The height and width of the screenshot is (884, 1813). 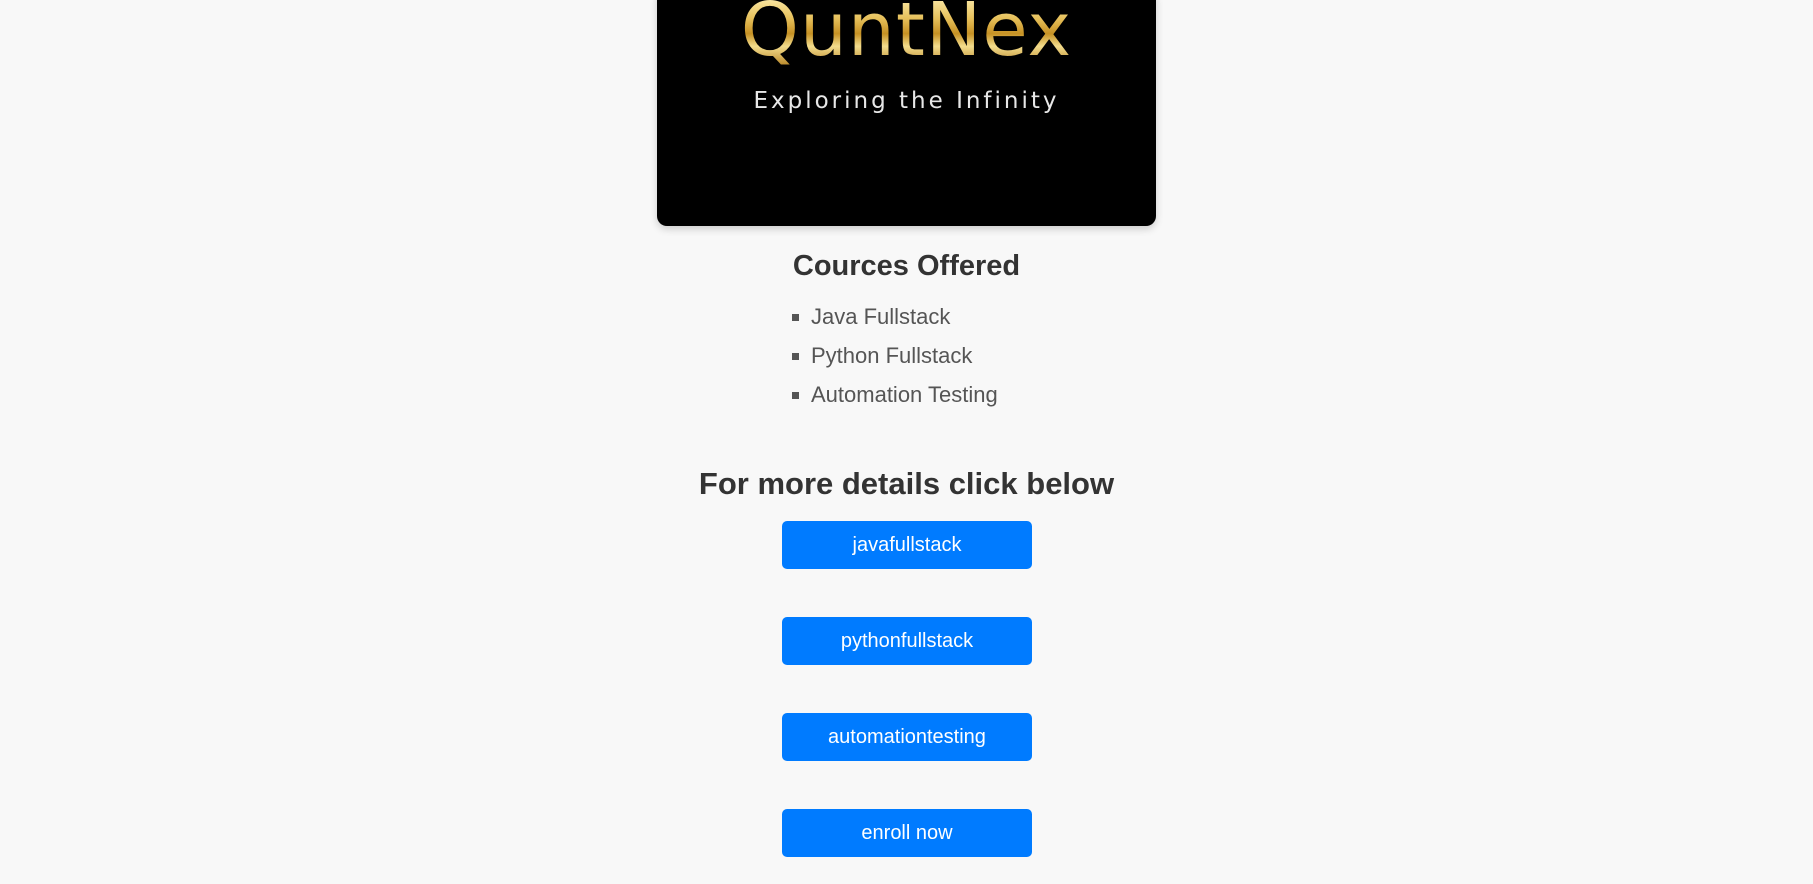 I want to click on list-item: Java Fullstack, so click(x=895, y=319).